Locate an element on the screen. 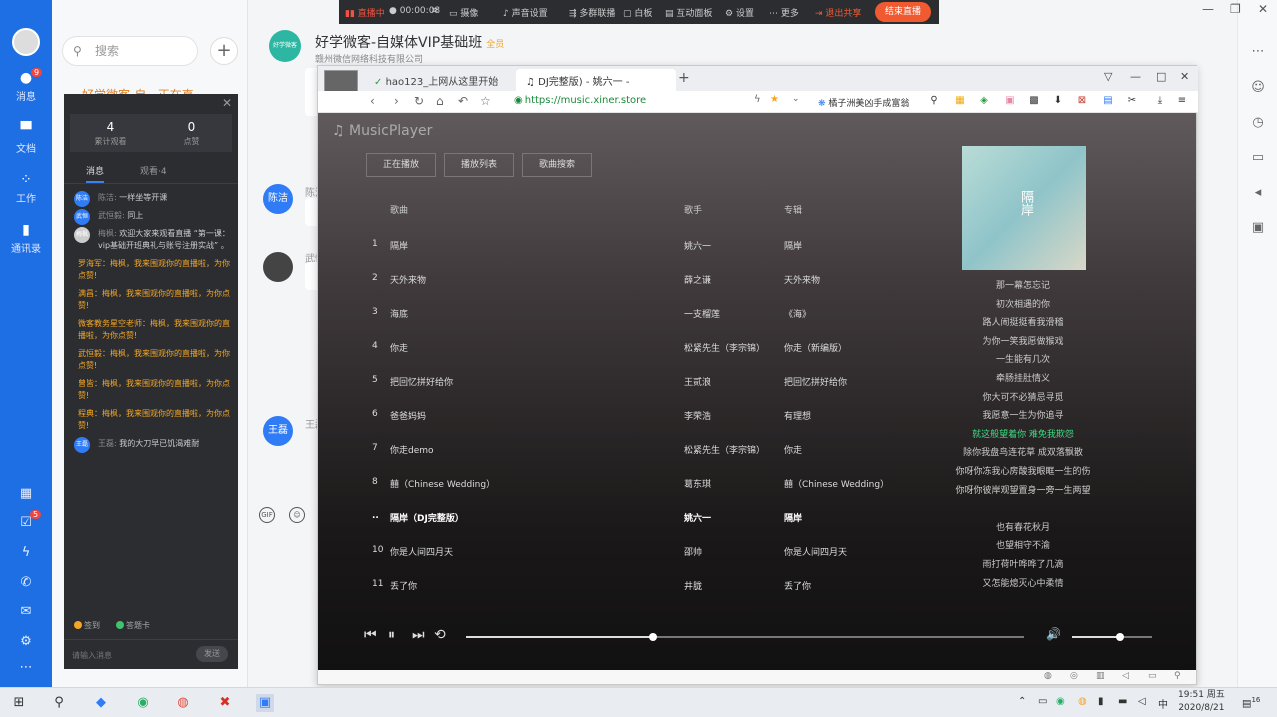 The width and height of the screenshot is (1277, 717). ime-indicator: 中 is located at coordinates (1163, 703).